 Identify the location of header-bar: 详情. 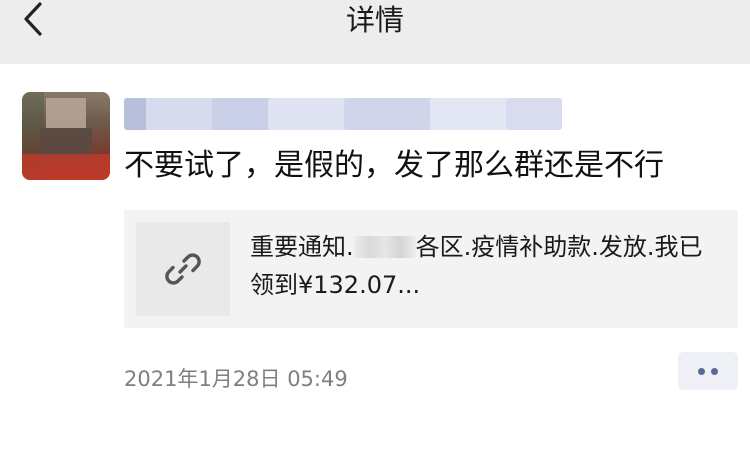
(375, 32).